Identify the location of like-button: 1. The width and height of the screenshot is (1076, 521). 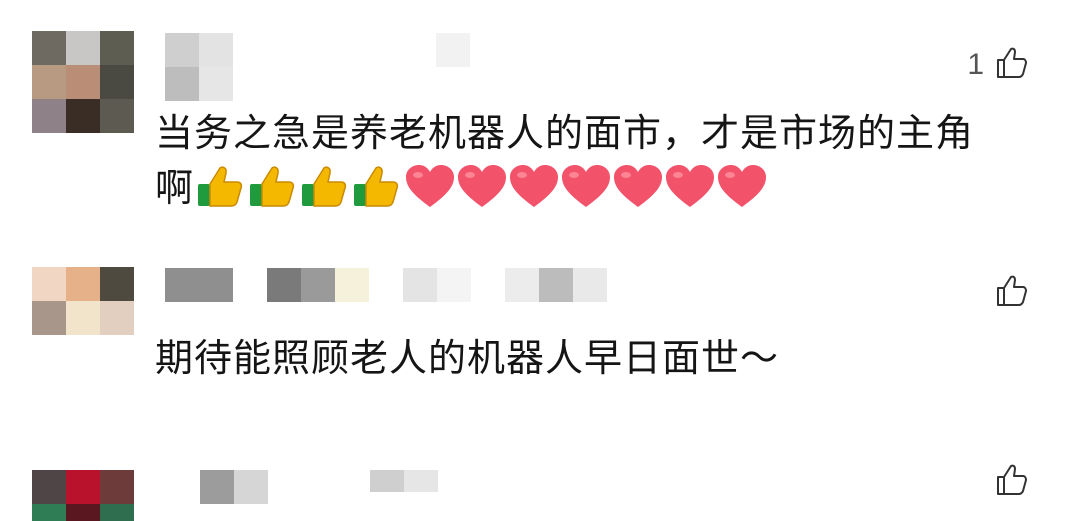
(998, 65).